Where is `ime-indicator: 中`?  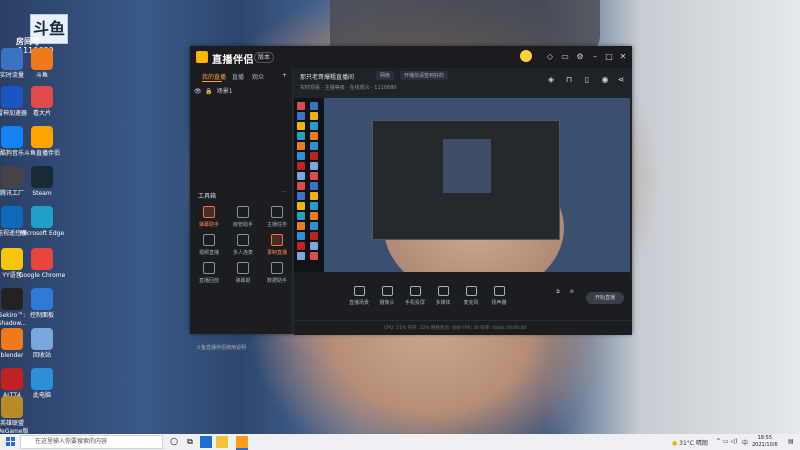 ime-indicator: 中 is located at coordinates (745, 442).